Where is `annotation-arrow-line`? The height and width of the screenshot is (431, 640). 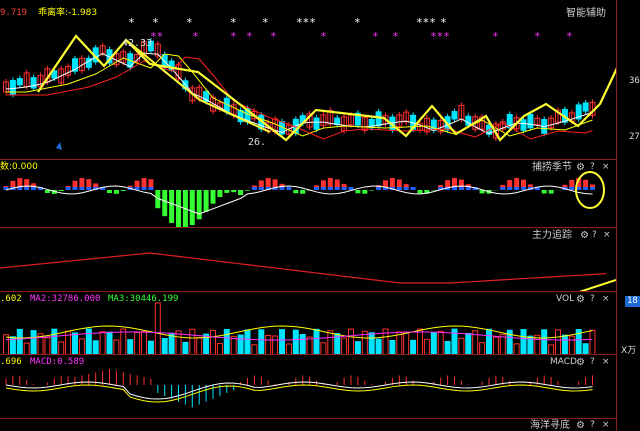
annotation-arrow-line is located at coordinates (597, 285).